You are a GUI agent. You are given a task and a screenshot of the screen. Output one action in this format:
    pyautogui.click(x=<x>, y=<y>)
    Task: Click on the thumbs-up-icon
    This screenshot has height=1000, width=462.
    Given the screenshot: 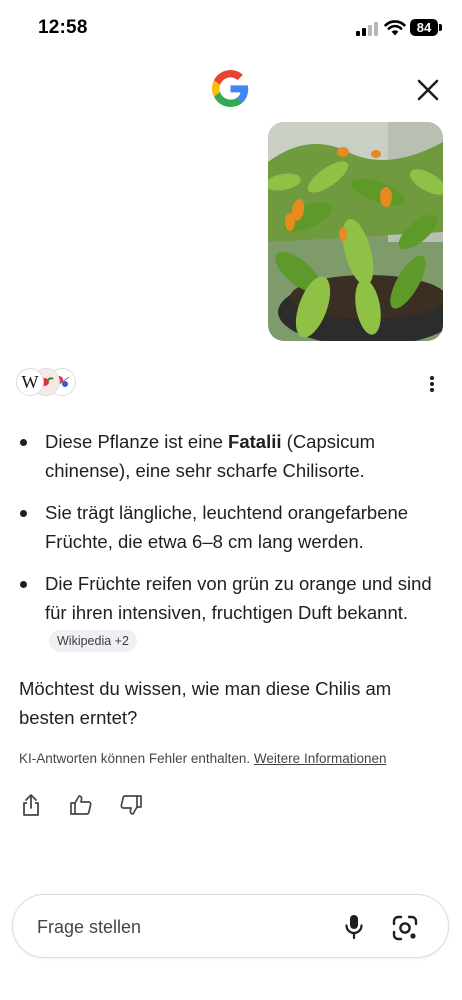 What is the action you would take?
    pyautogui.click(x=81, y=805)
    